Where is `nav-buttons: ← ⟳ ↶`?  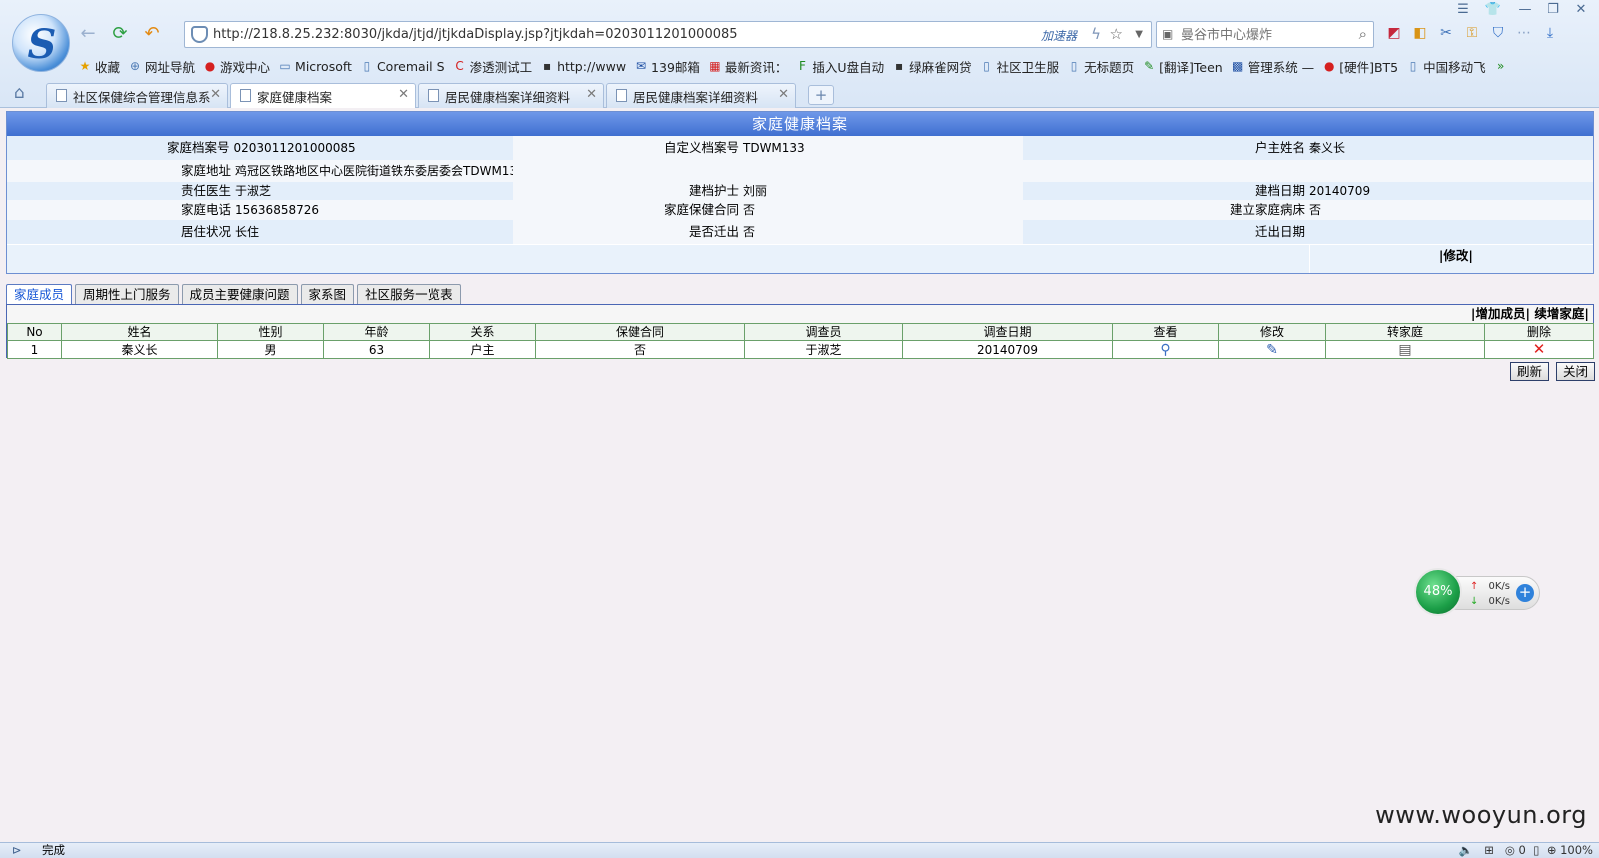 nav-buttons: ← ⟳ ↶ is located at coordinates (120, 34).